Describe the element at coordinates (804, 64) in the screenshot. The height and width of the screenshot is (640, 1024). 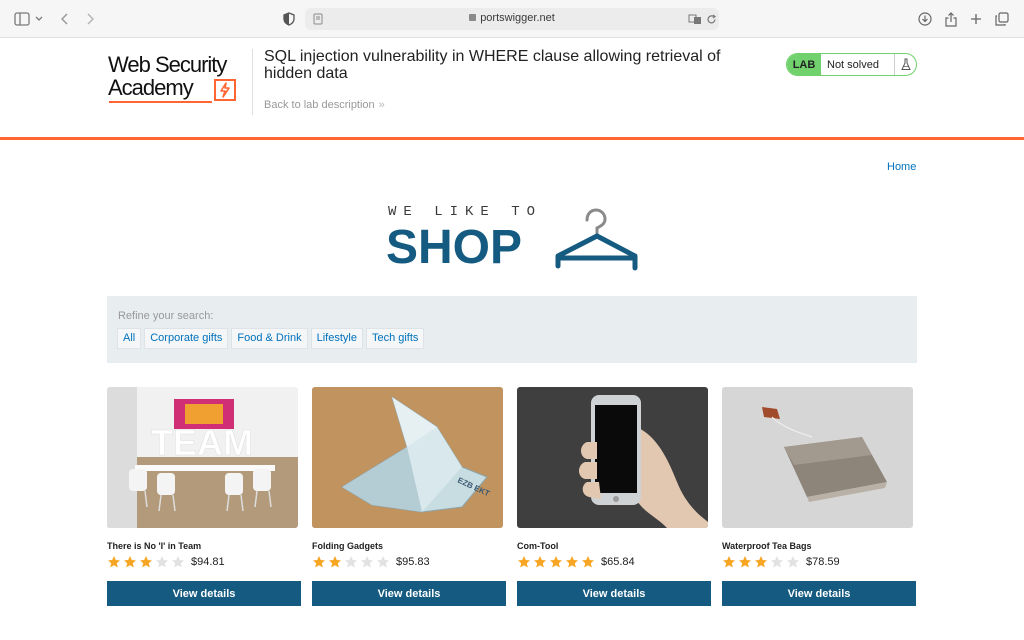
I see `lab-badge-label: LAB` at that location.